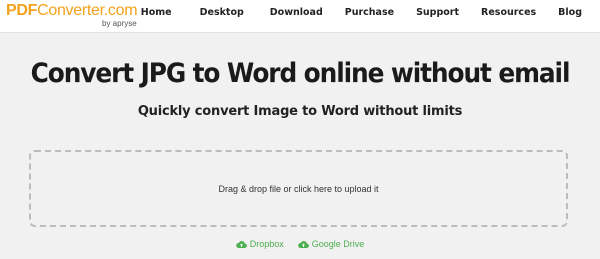  I want to click on nav-download: Download, so click(296, 12).